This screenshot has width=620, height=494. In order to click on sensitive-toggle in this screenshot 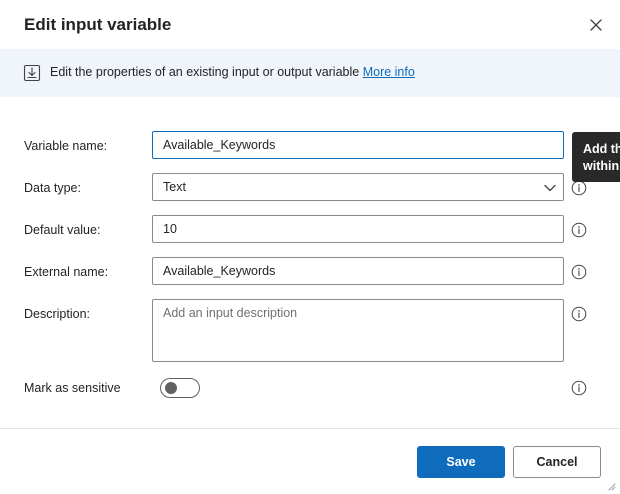, I will do `click(180, 388)`.